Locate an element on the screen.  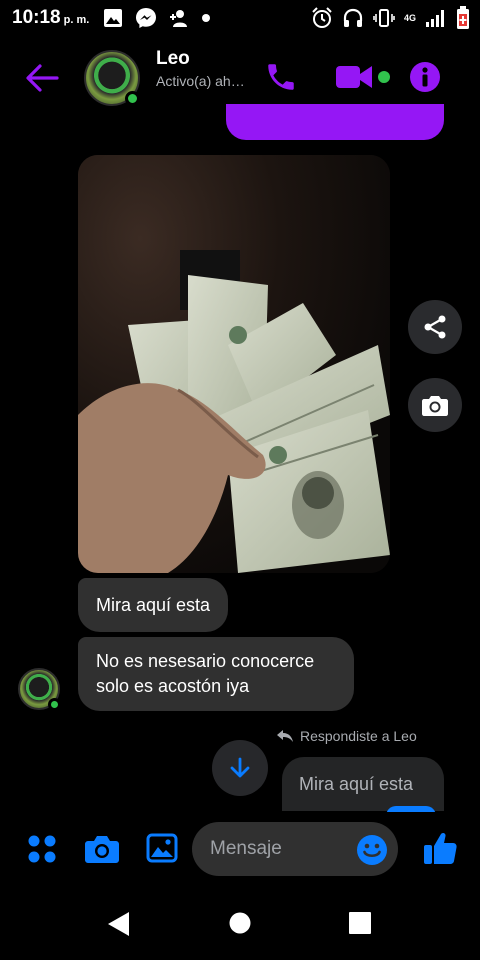
presence-status: Activo(a) ahora is located at coordinates (202, 81).